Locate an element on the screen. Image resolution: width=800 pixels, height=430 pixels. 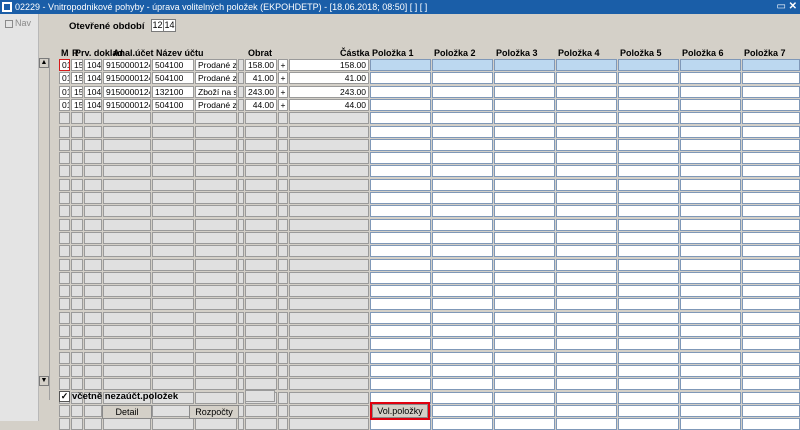
cell-ucet: 504100 is located at coordinates (173, 65).